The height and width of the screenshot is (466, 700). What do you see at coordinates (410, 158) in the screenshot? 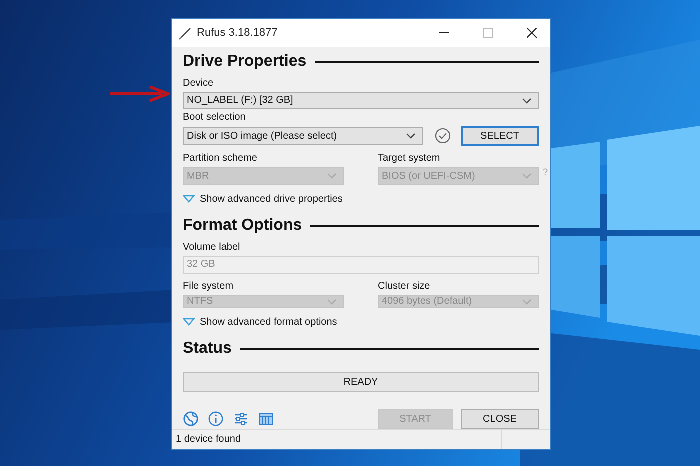
I see `field-label: Target system` at bounding box center [410, 158].